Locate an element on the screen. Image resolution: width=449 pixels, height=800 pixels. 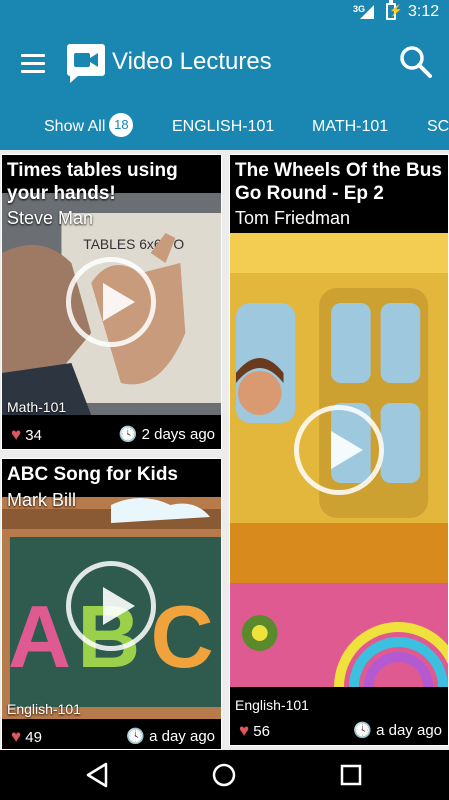
home-icon is located at coordinates (224, 775).